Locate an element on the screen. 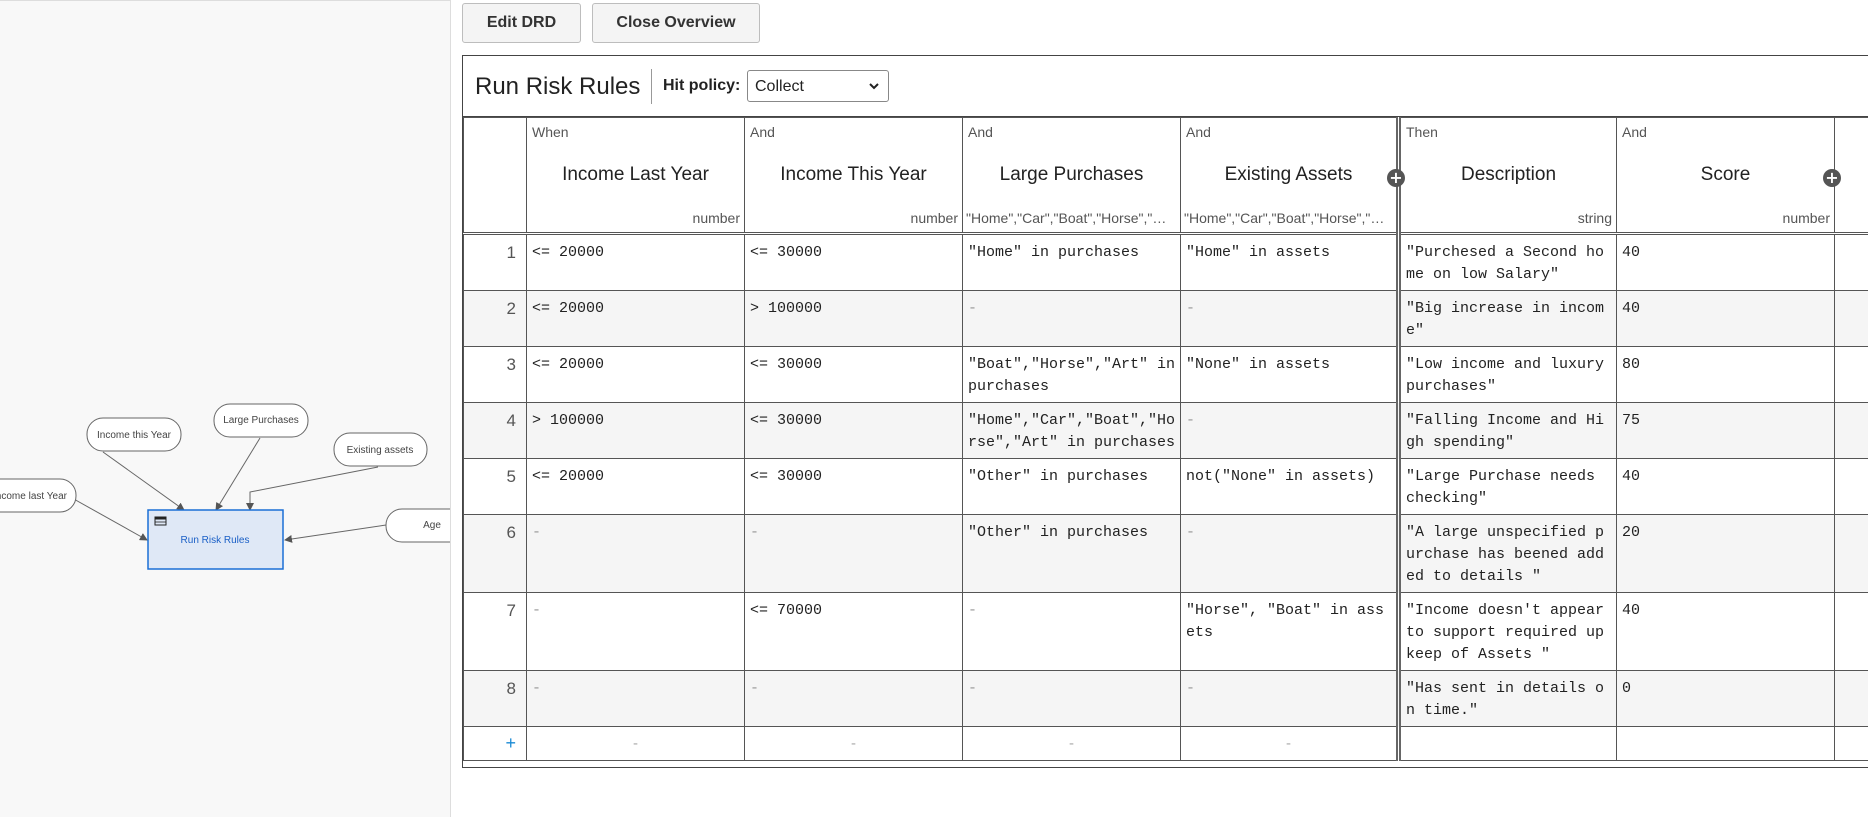 The image size is (1868, 817). output-entry-cell: "Low income and luxury purchases" is located at coordinates (1508, 375).